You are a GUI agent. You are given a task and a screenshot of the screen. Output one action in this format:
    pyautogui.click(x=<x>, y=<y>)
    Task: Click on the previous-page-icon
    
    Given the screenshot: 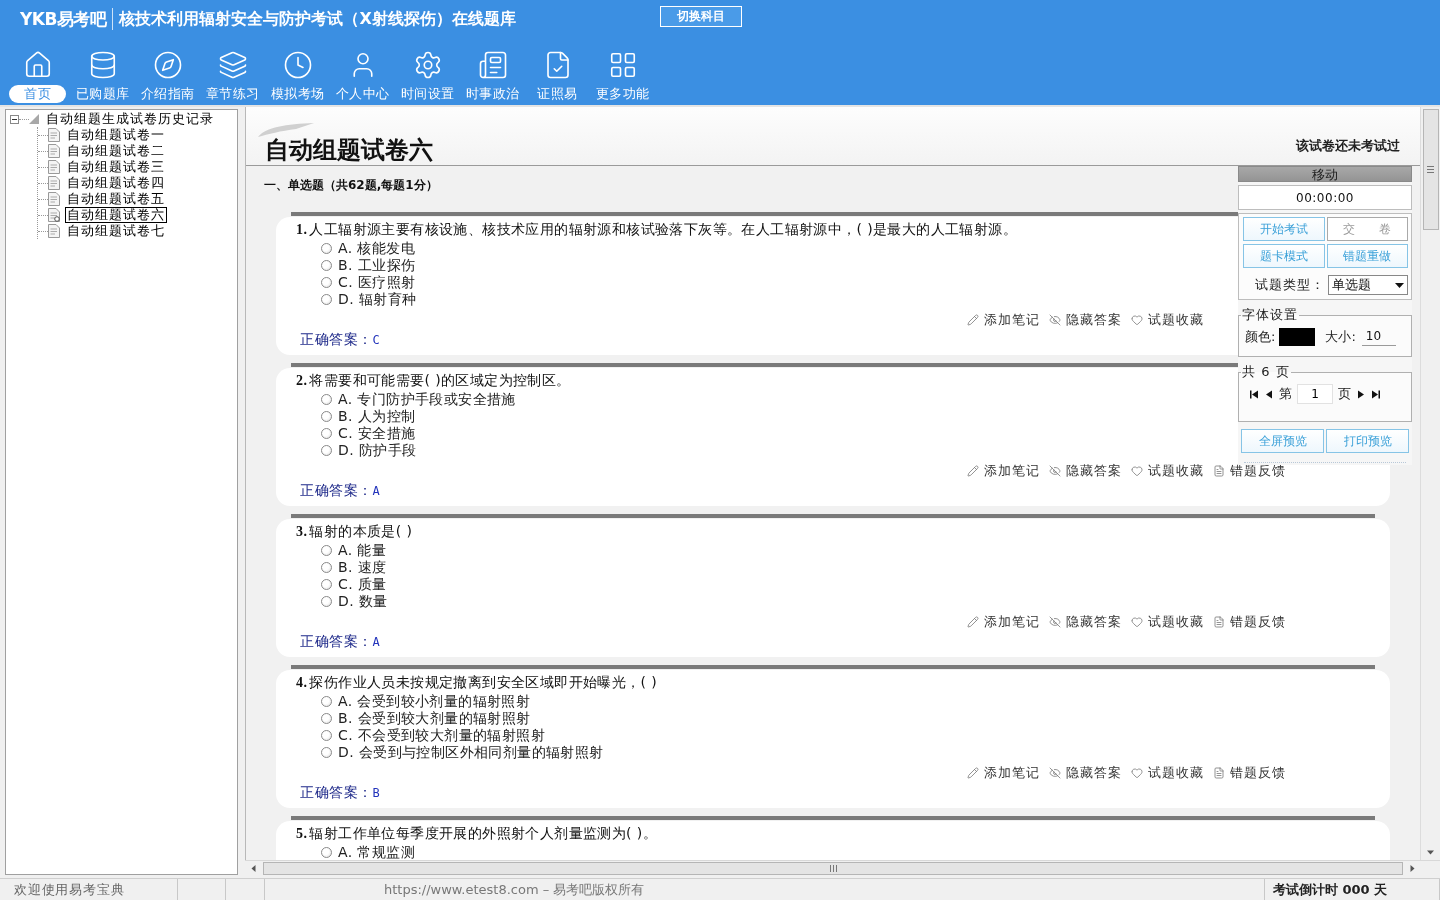 What is the action you would take?
    pyautogui.click(x=1269, y=394)
    